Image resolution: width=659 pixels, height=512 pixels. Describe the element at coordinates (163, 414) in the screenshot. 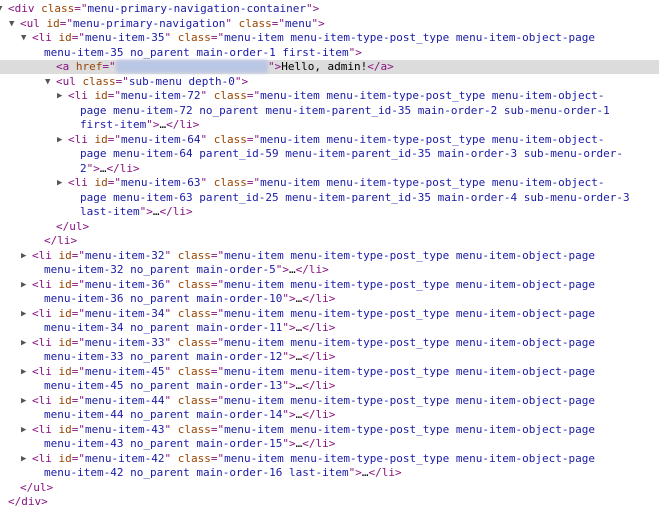

I see `attr-value: menu-item-44 no_parent main-order-14` at that location.